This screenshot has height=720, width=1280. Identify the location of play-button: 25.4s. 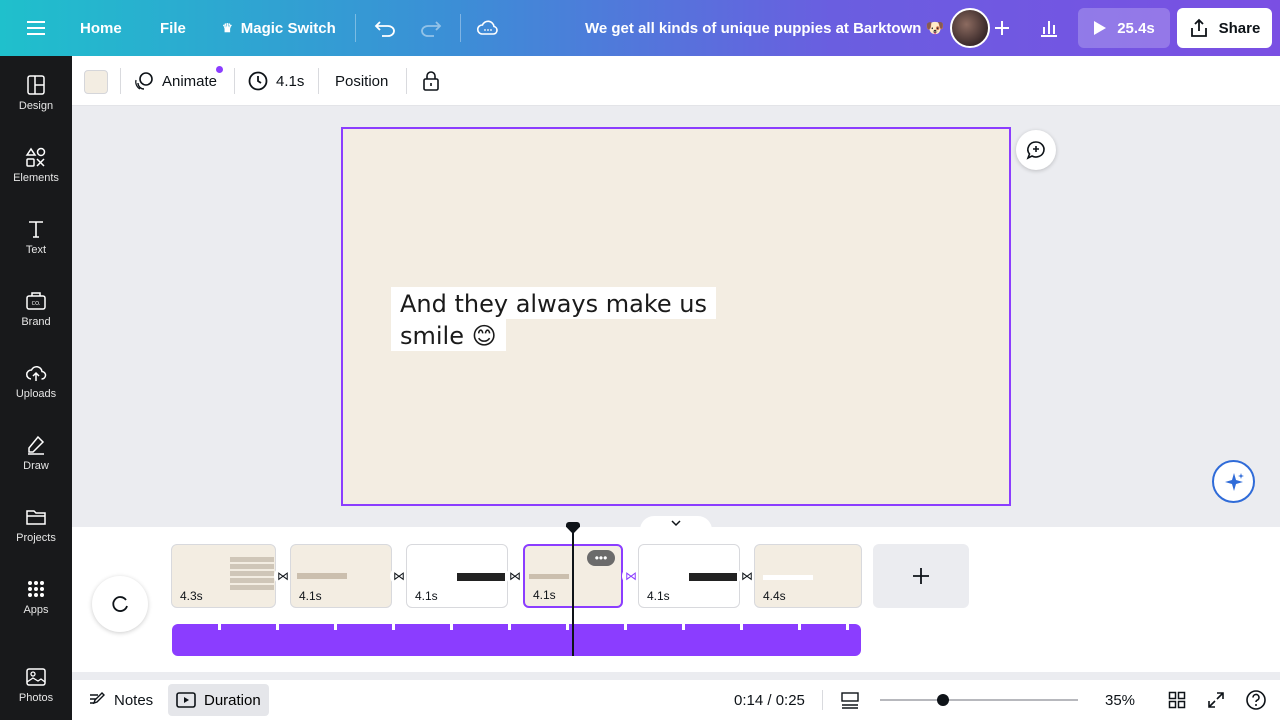
(1124, 28).